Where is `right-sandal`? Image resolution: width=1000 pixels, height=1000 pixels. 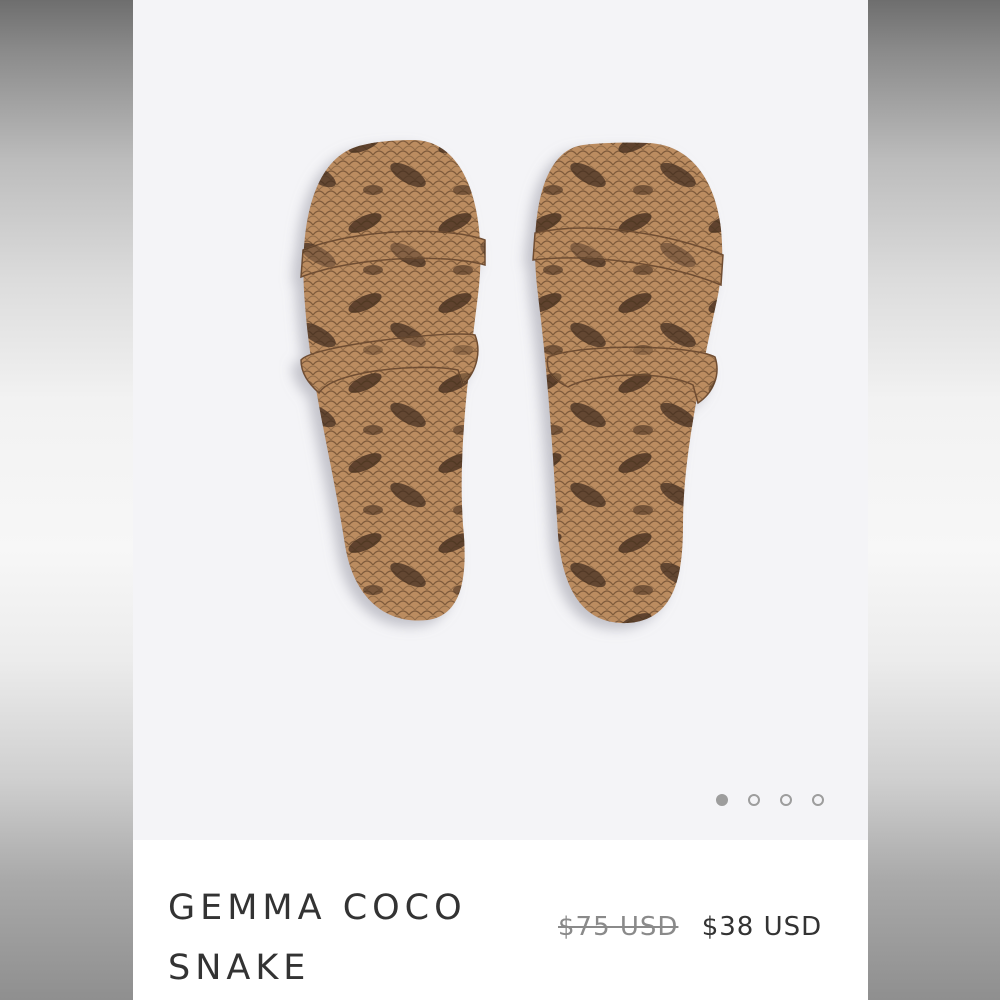
right-sandal is located at coordinates (628, 383).